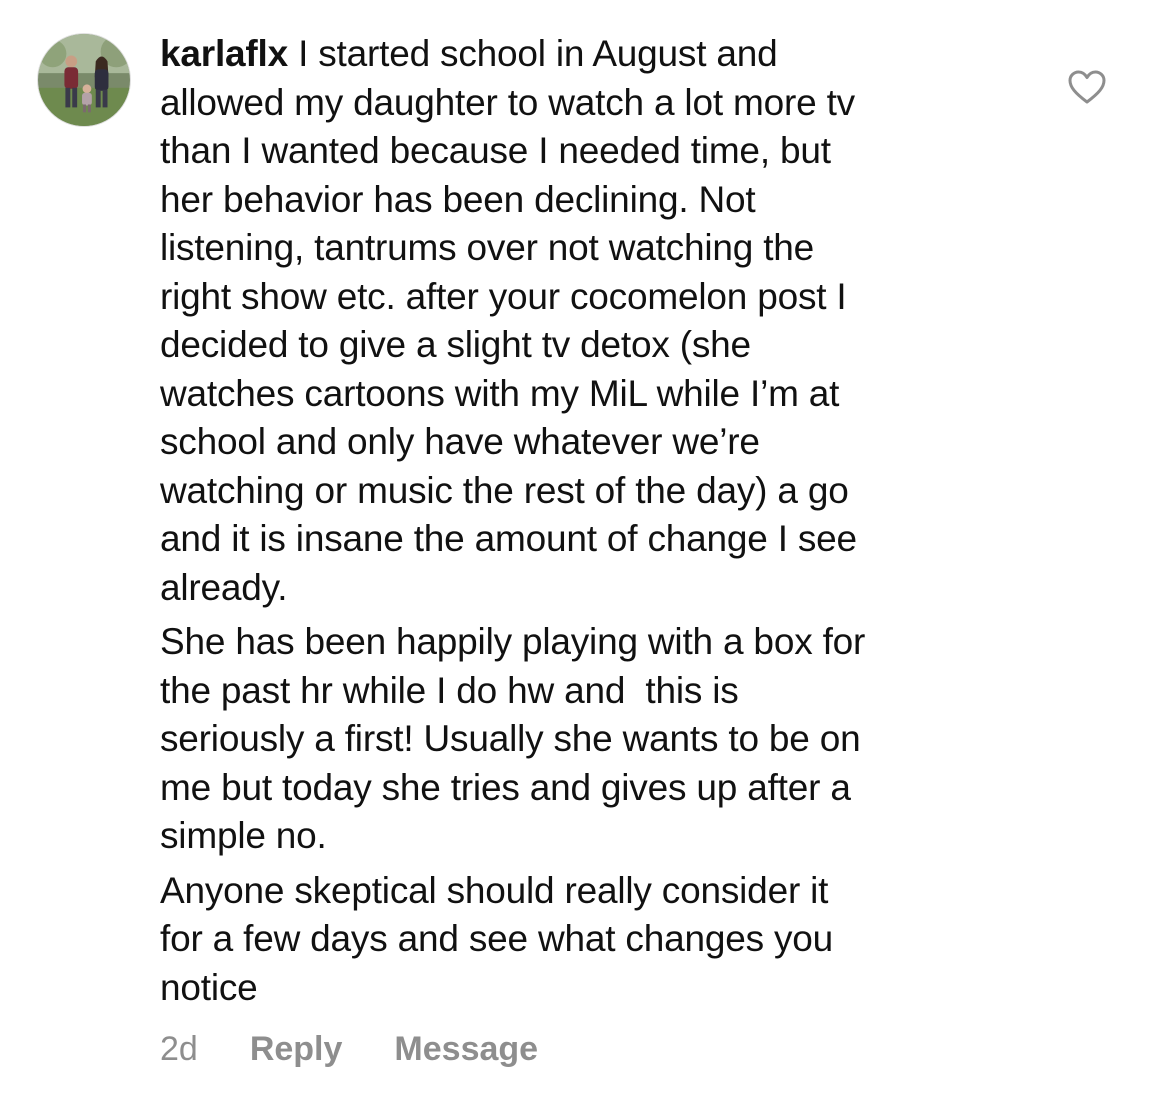  Describe the element at coordinates (179, 1048) in the screenshot. I see `comment-timestamp: 2d` at that location.